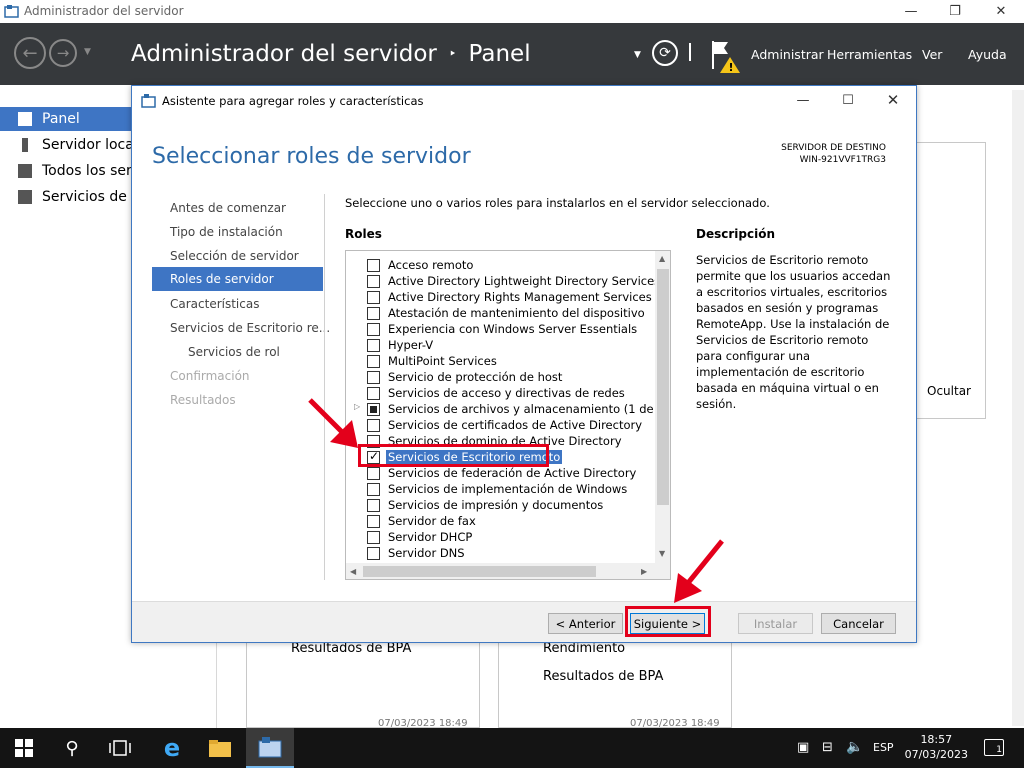  I want to click on previous-button: < Anterior, so click(585, 623).